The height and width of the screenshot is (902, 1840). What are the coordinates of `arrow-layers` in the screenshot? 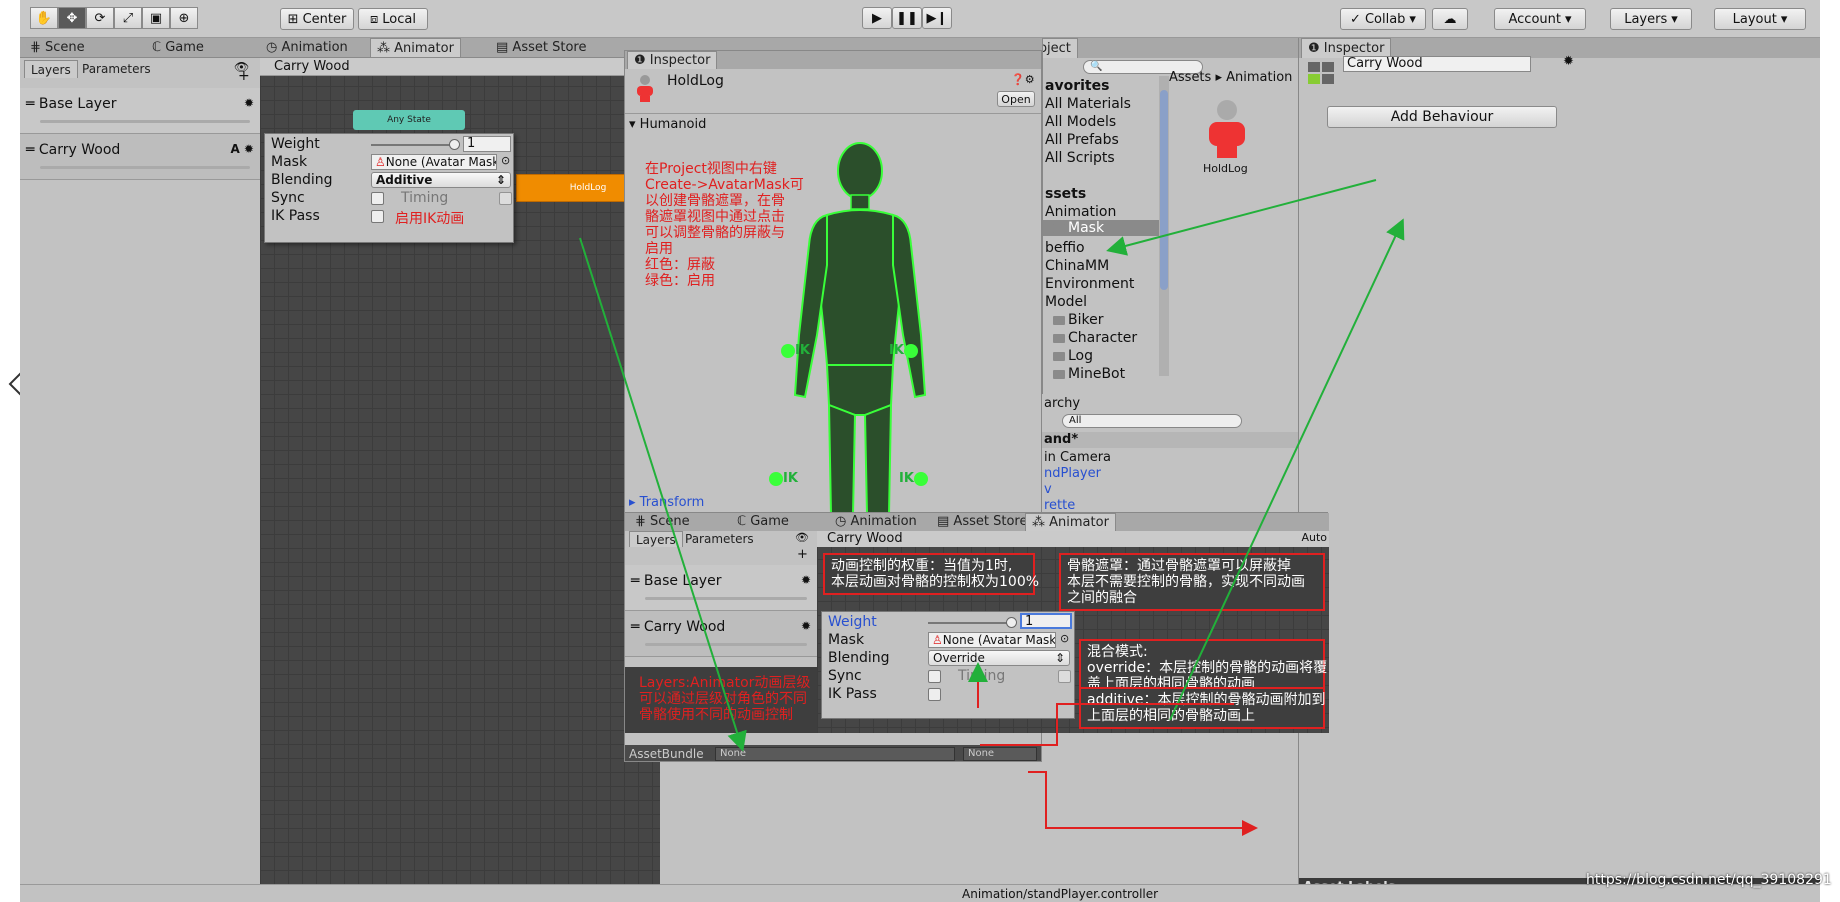 It's located at (663, 494).